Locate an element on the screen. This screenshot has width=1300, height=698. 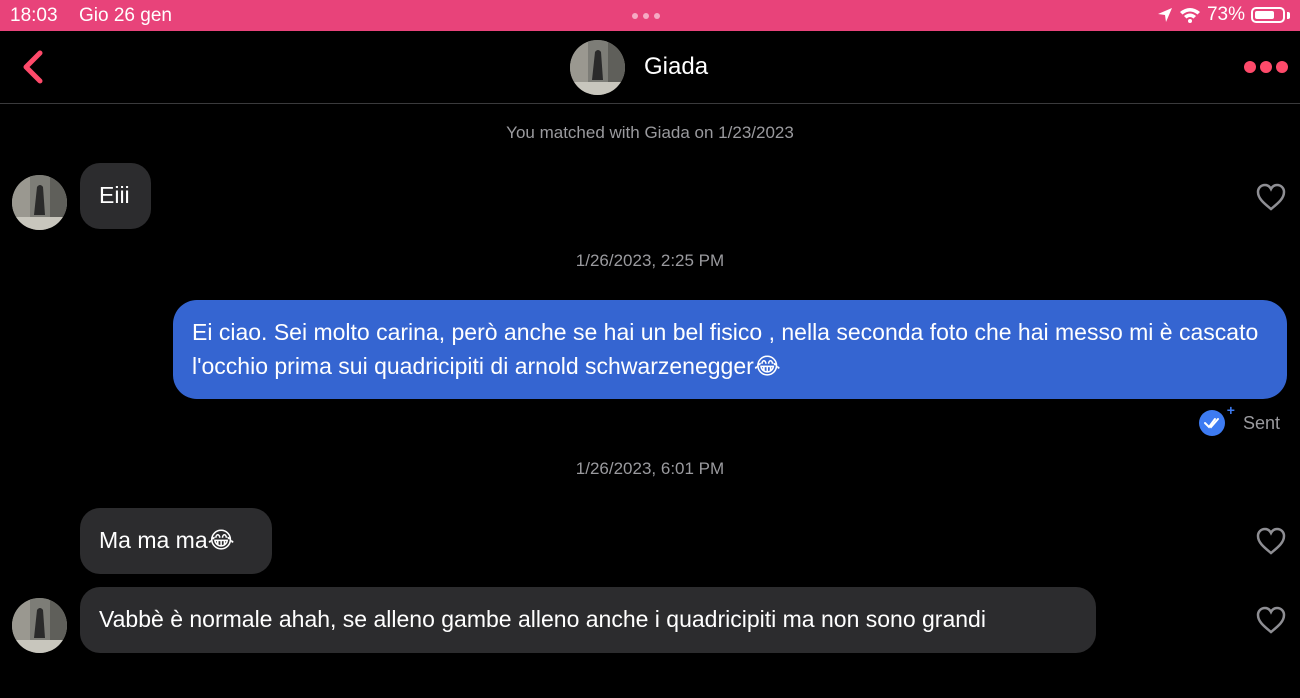
battery-icon is located at coordinates (1268, 15).